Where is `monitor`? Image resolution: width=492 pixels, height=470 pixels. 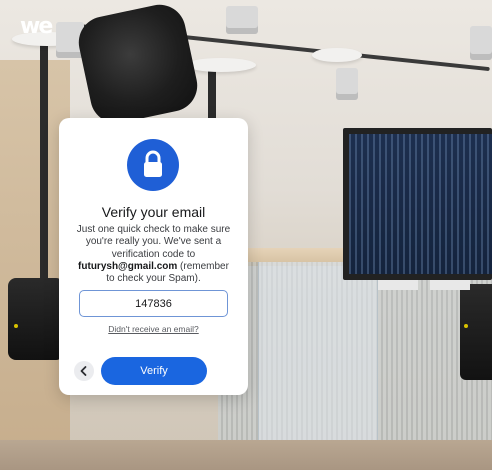
monitor is located at coordinates (417, 204).